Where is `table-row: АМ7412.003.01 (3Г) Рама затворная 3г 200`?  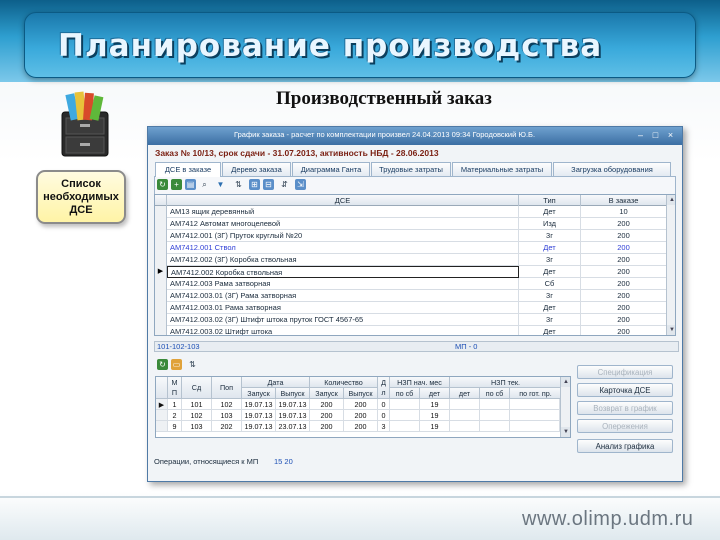 table-row: АМ7412.003.01 (3Г) Рама затворная 3г 200 is located at coordinates (415, 296).